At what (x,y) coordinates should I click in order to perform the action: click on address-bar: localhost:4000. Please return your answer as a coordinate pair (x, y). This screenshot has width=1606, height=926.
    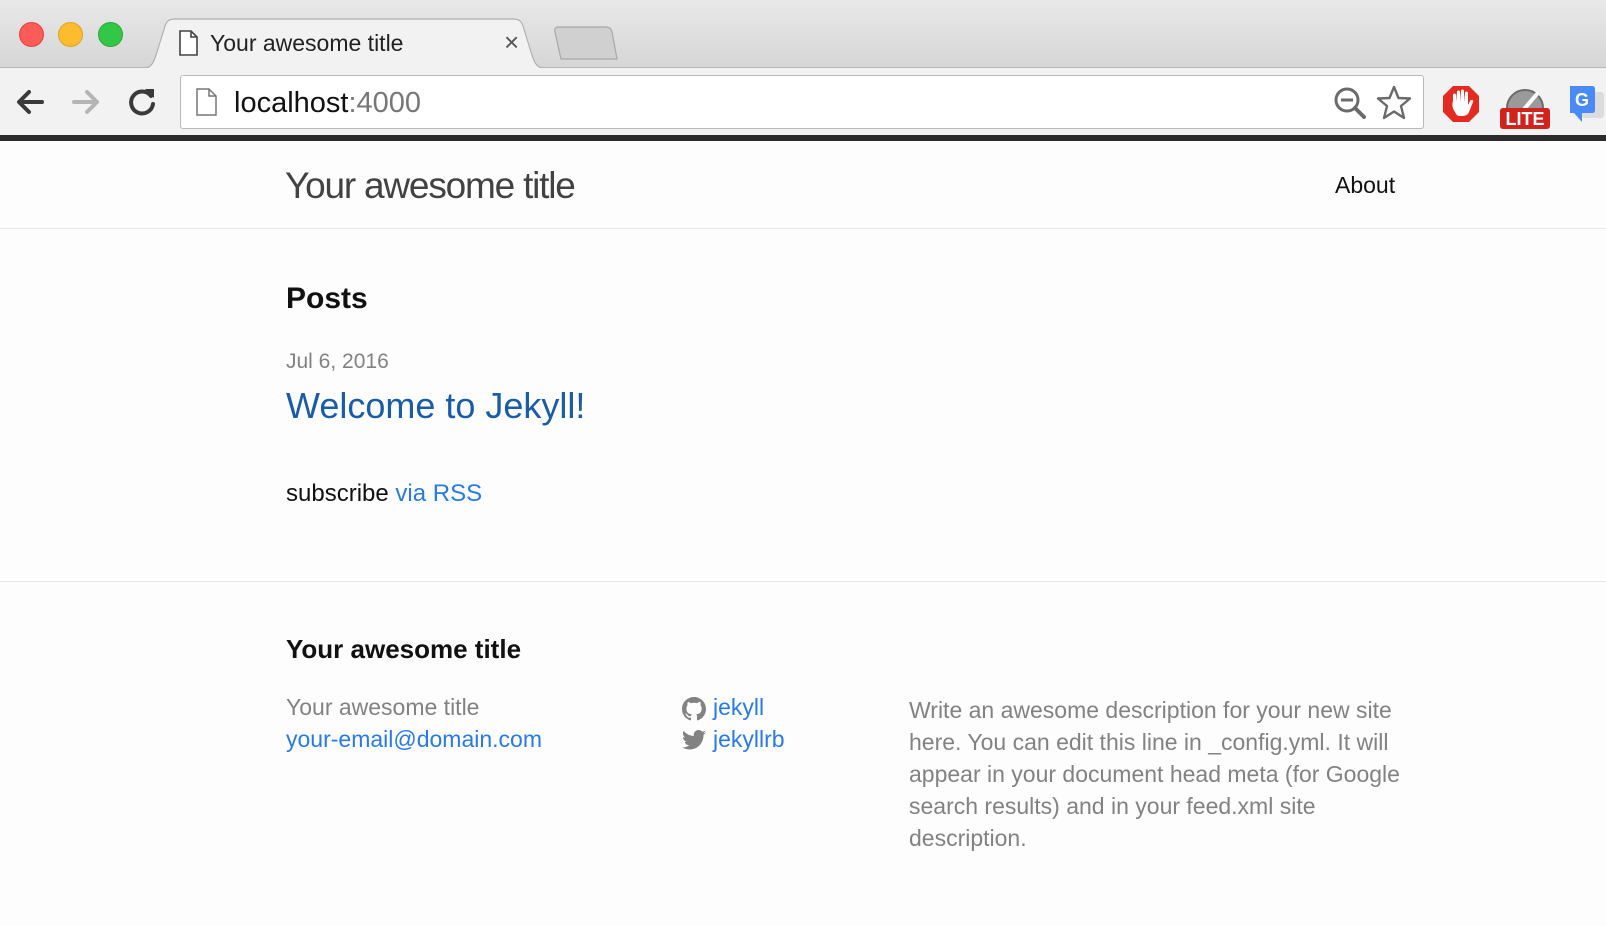
    Looking at the image, I should click on (802, 102).